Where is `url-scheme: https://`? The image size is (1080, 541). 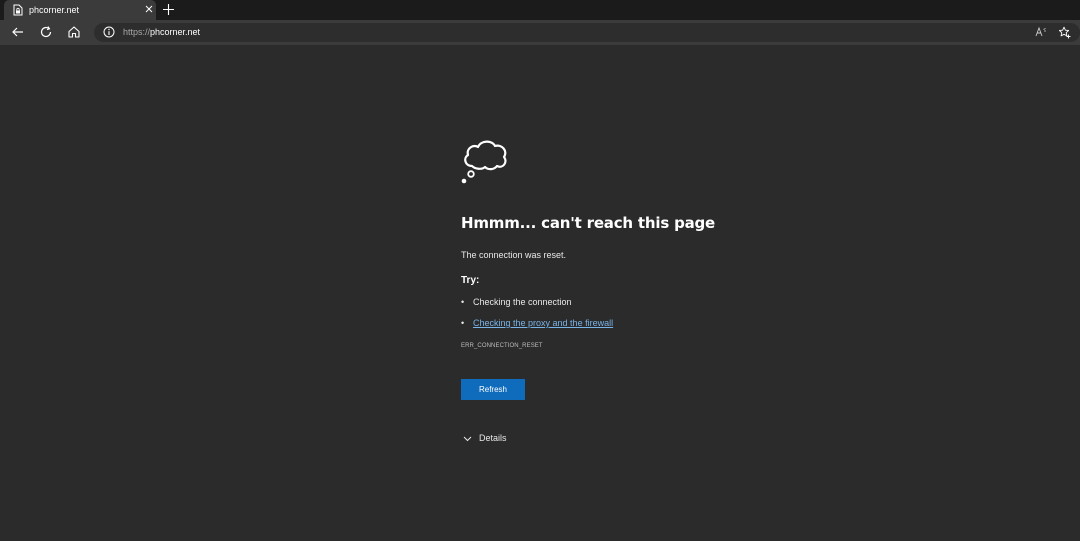 url-scheme: https:// is located at coordinates (137, 32).